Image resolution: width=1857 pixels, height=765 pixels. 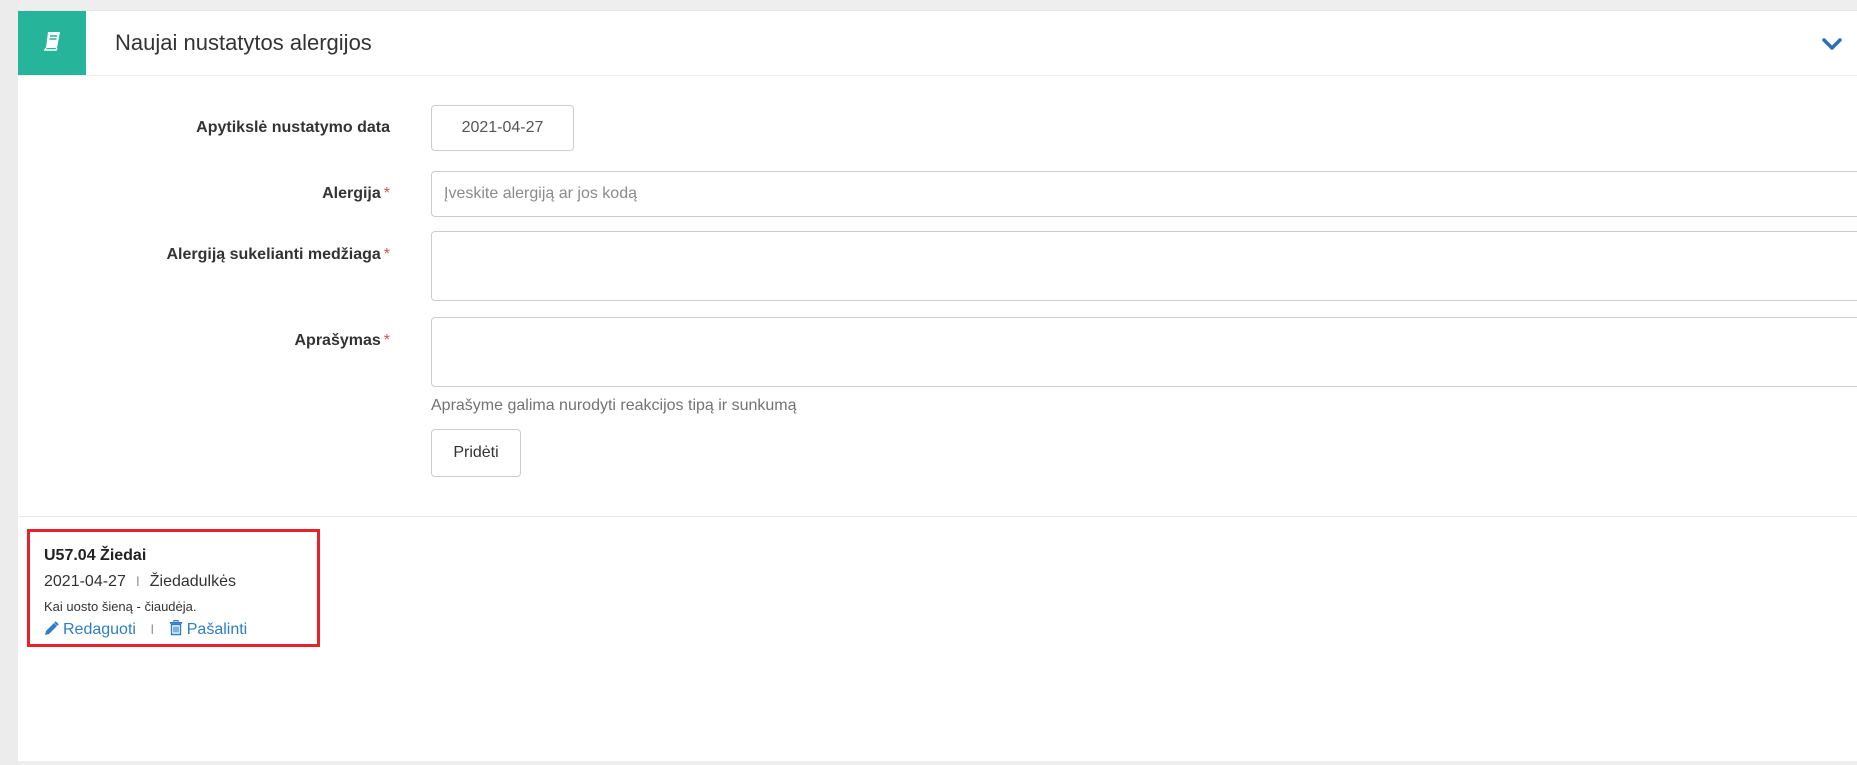 I want to click on substance-field, so click(x=1144, y=266).